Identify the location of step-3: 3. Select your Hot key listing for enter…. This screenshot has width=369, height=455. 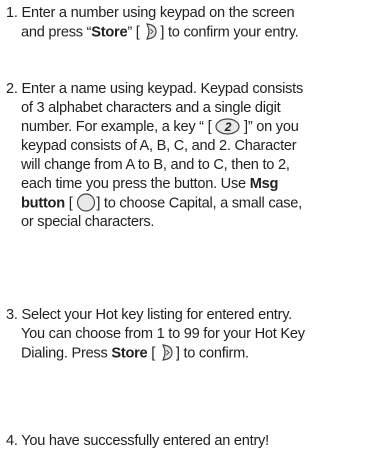
(187, 334).